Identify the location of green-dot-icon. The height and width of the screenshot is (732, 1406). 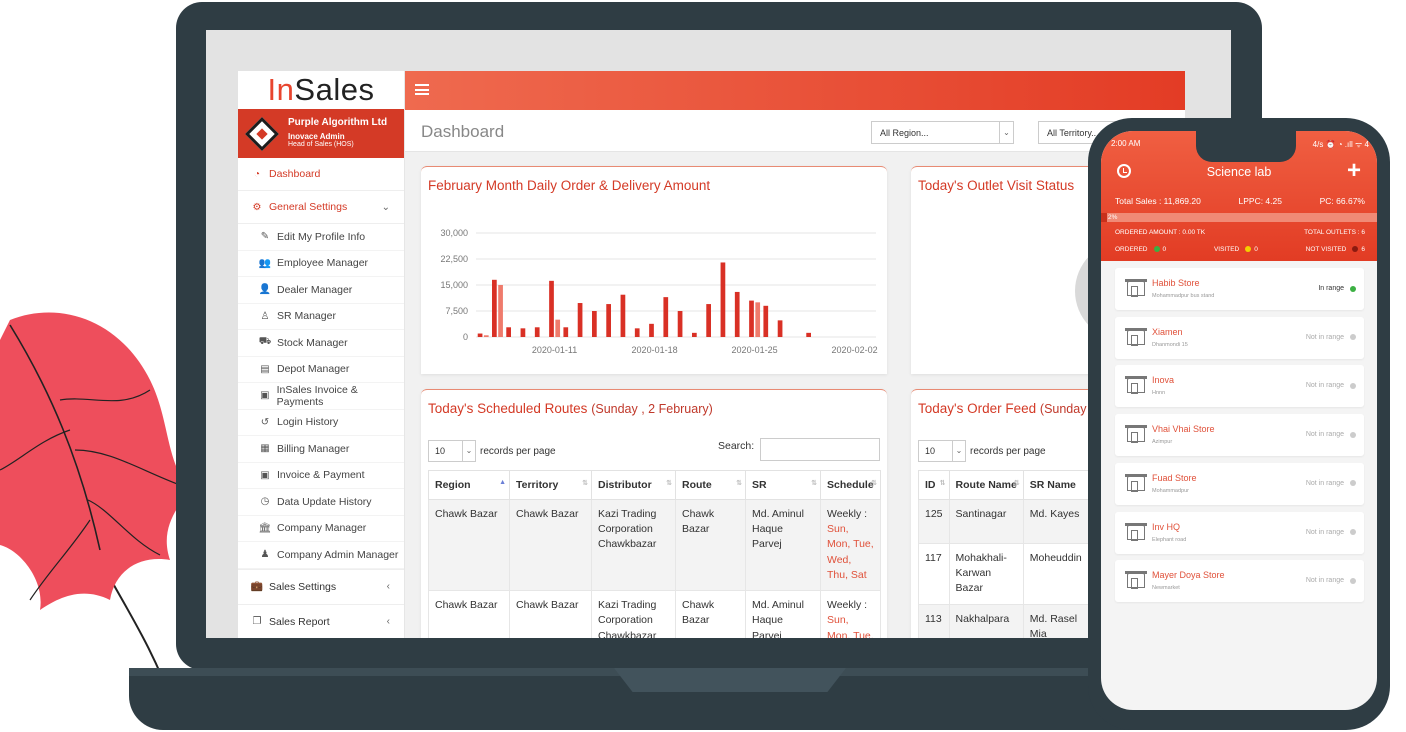
(1156, 249).